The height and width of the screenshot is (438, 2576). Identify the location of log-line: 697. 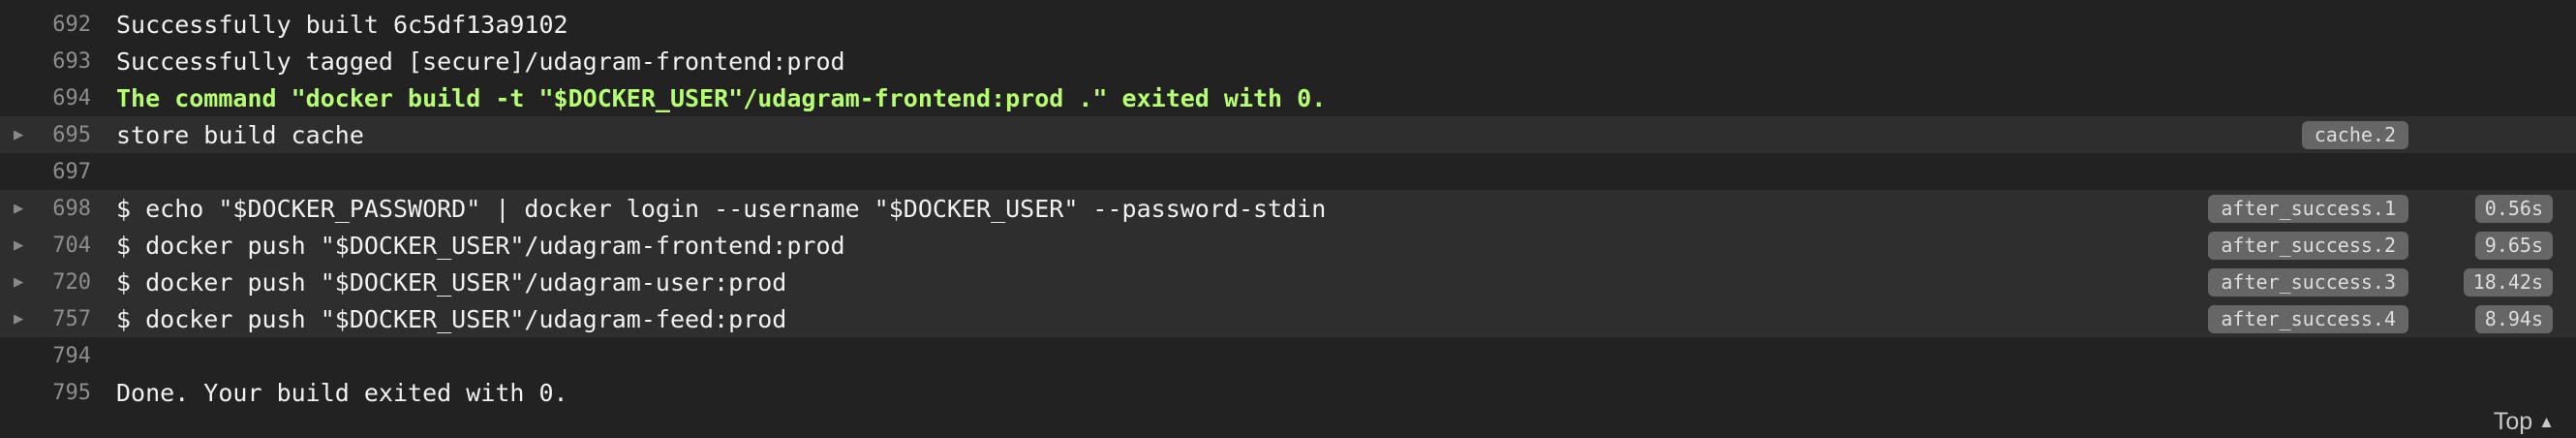
(1288, 171).